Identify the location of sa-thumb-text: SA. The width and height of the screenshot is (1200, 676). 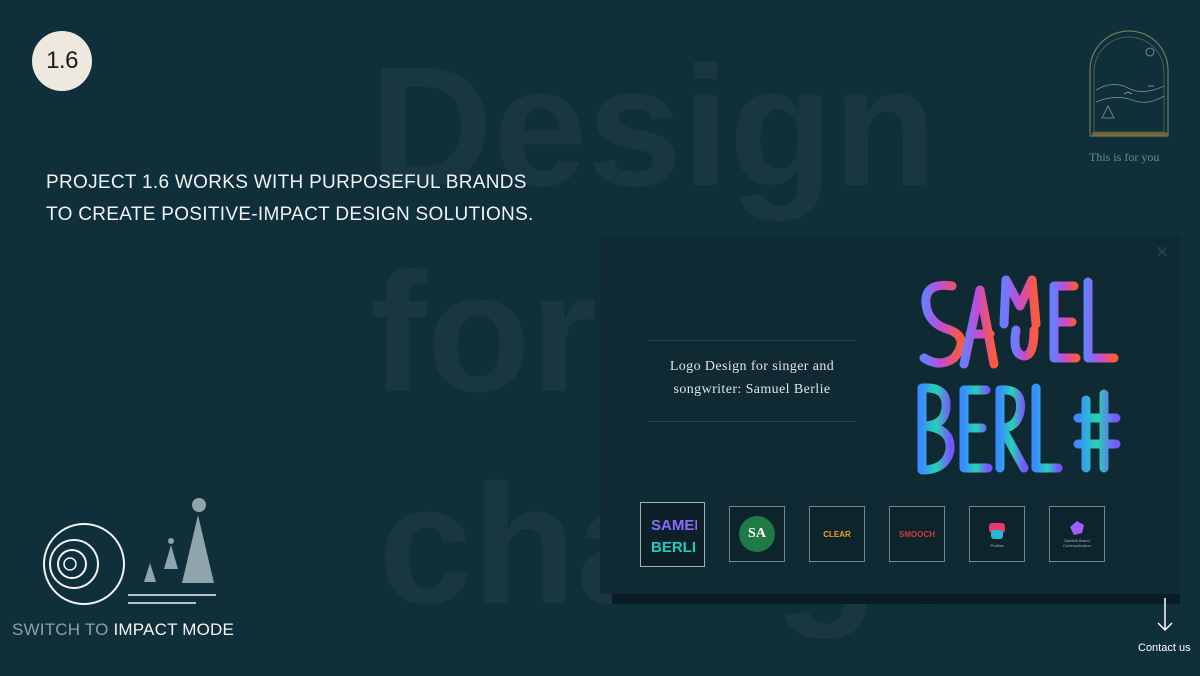
(757, 533).